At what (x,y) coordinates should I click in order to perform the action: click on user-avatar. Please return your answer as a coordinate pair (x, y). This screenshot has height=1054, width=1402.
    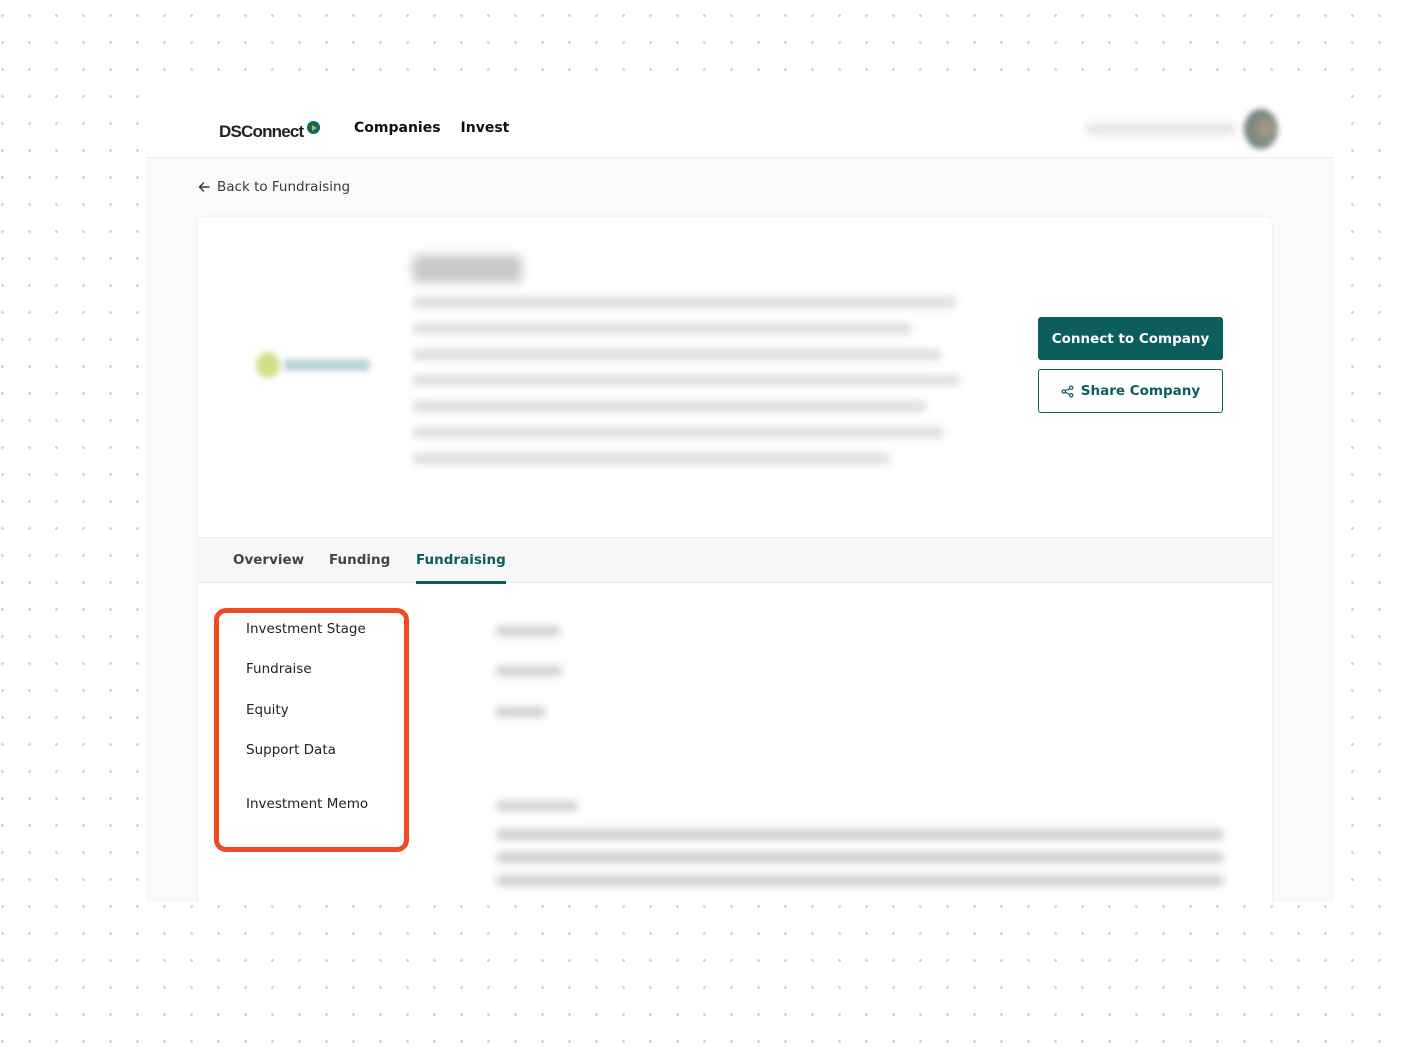
    Looking at the image, I should click on (1261, 129).